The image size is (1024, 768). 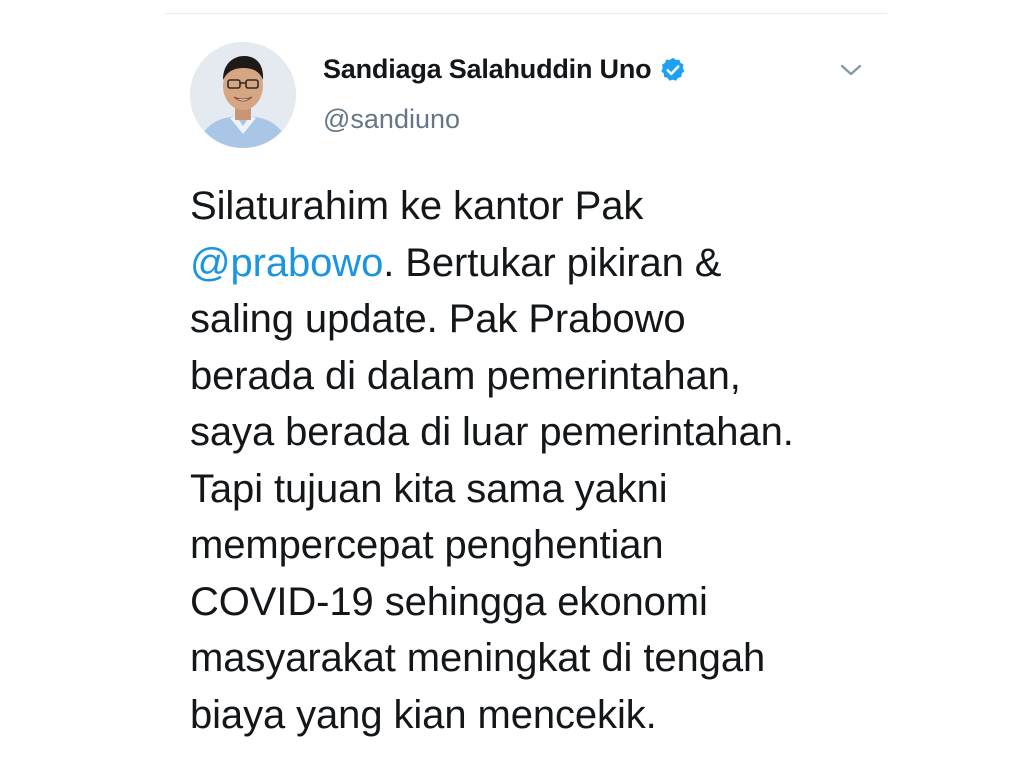 What do you see at coordinates (391, 119) in the screenshot?
I see `user-handle: @sandiuno` at bounding box center [391, 119].